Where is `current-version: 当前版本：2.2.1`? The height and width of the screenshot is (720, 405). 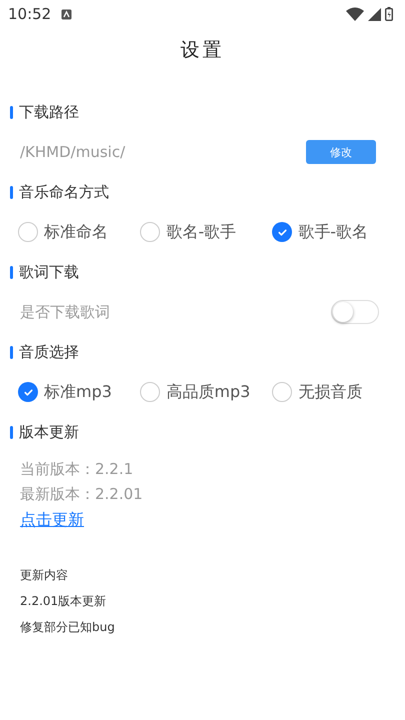
current-version: 当前版本：2.2.1 is located at coordinates (77, 469).